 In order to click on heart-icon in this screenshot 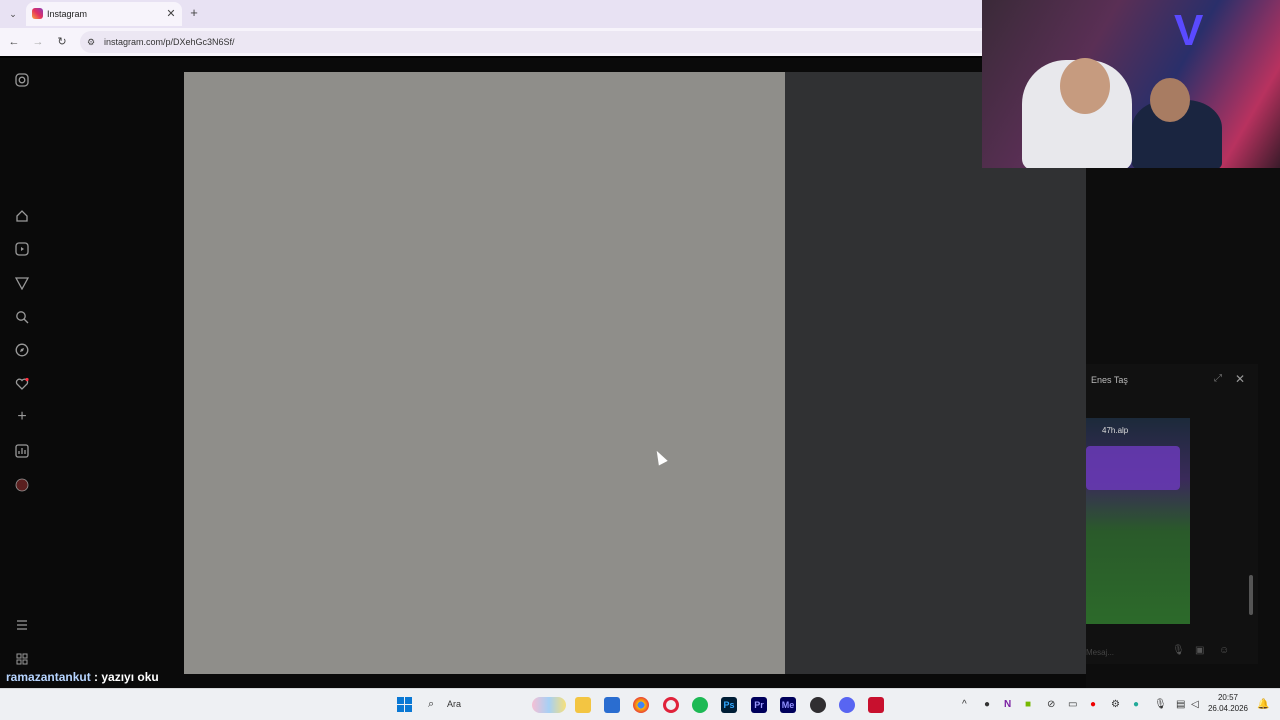, I will do `click(22, 384)`.